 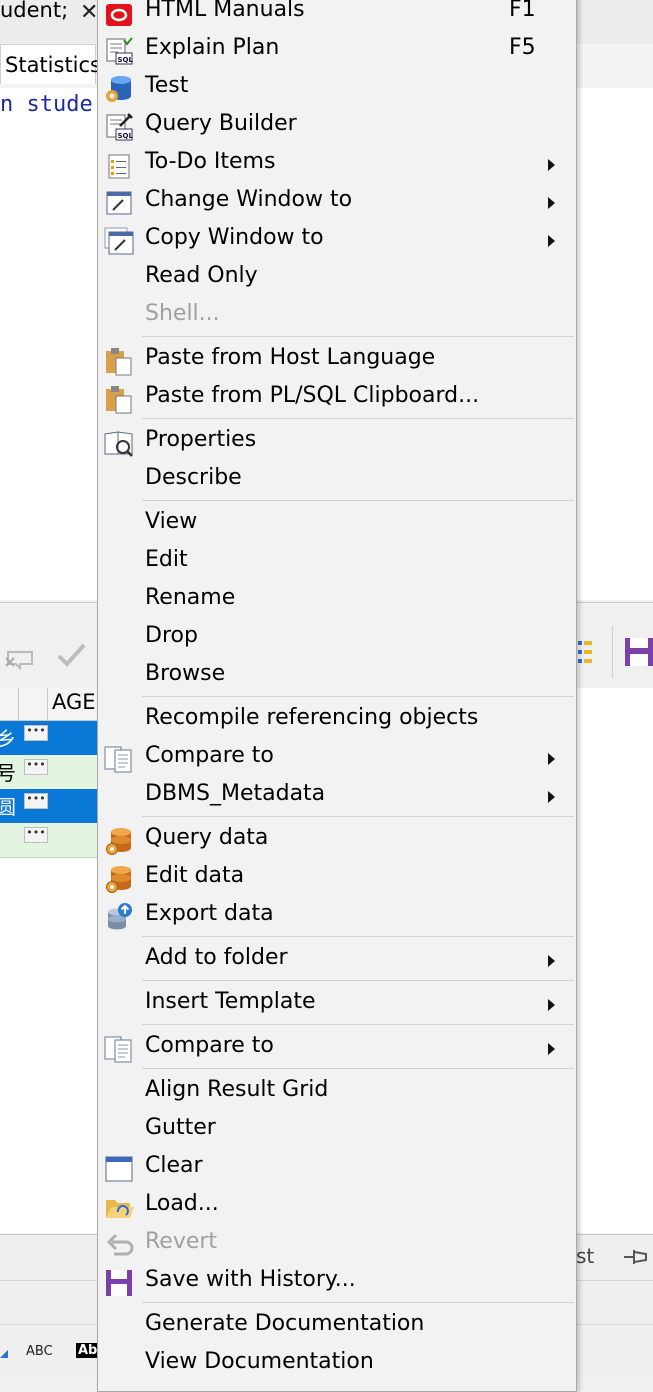 What do you see at coordinates (216, 957) in the screenshot?
I see `menu-item-label: Add to folder` at bounding box center [216, 957].